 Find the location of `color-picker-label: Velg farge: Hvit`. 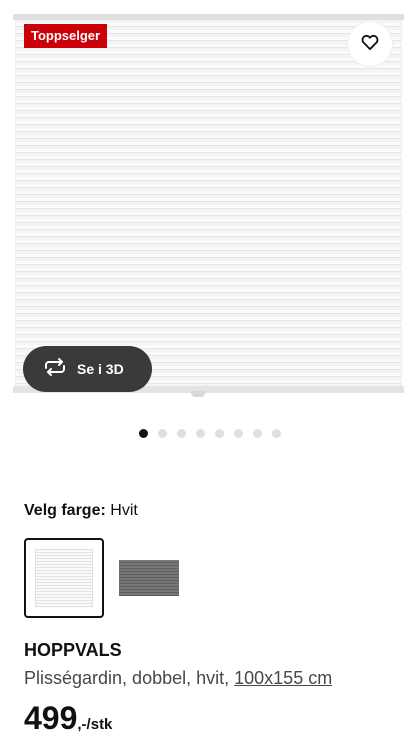

color-picker-label: Velg farge: Hvit is located at coordinates (81, 511).